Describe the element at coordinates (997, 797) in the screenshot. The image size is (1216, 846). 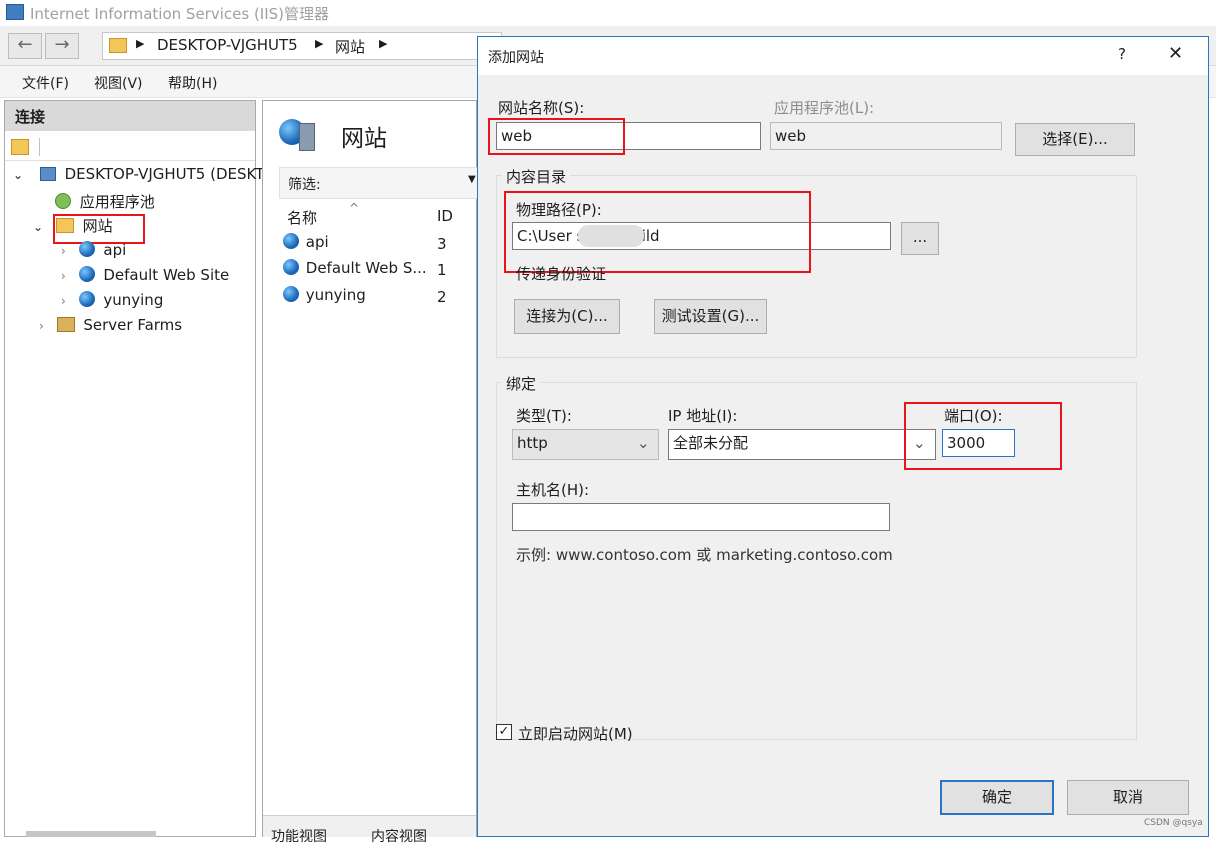
I see `ok-button: 确定` at that location.